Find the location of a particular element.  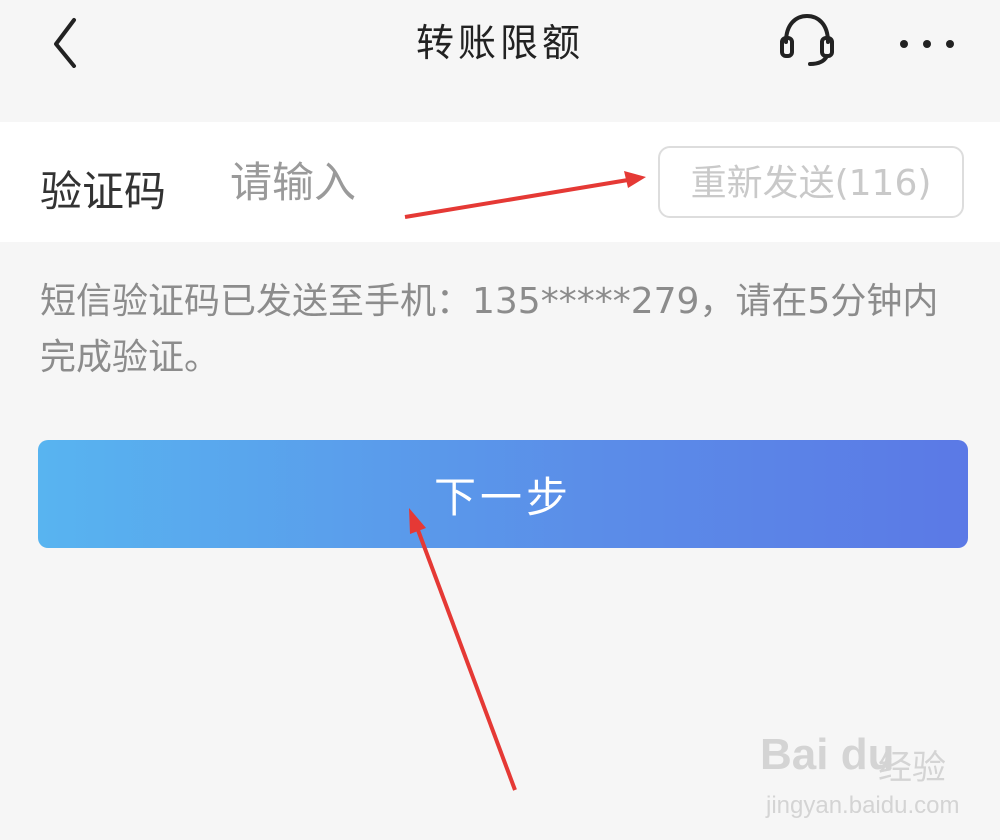

annotation-arrow-to-next is located at coordinates (466, 660).